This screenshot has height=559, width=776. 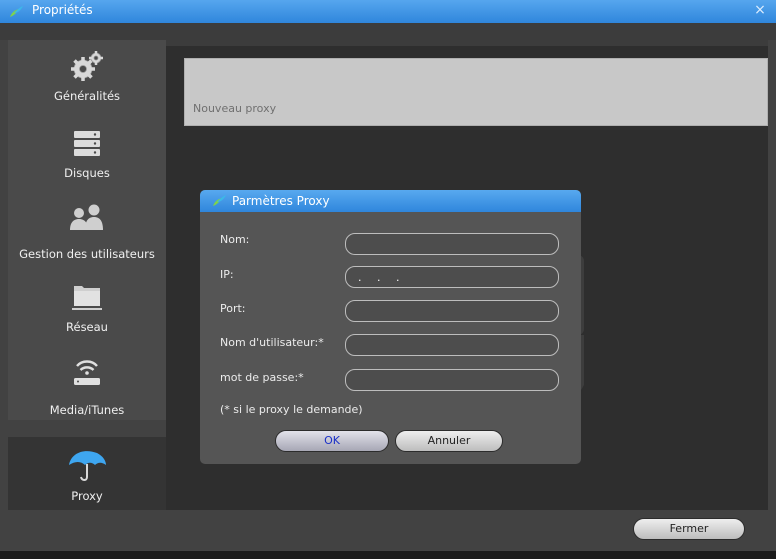 I want to click on required-note: (* si le proxy le demande), so click(x=291, y=409).